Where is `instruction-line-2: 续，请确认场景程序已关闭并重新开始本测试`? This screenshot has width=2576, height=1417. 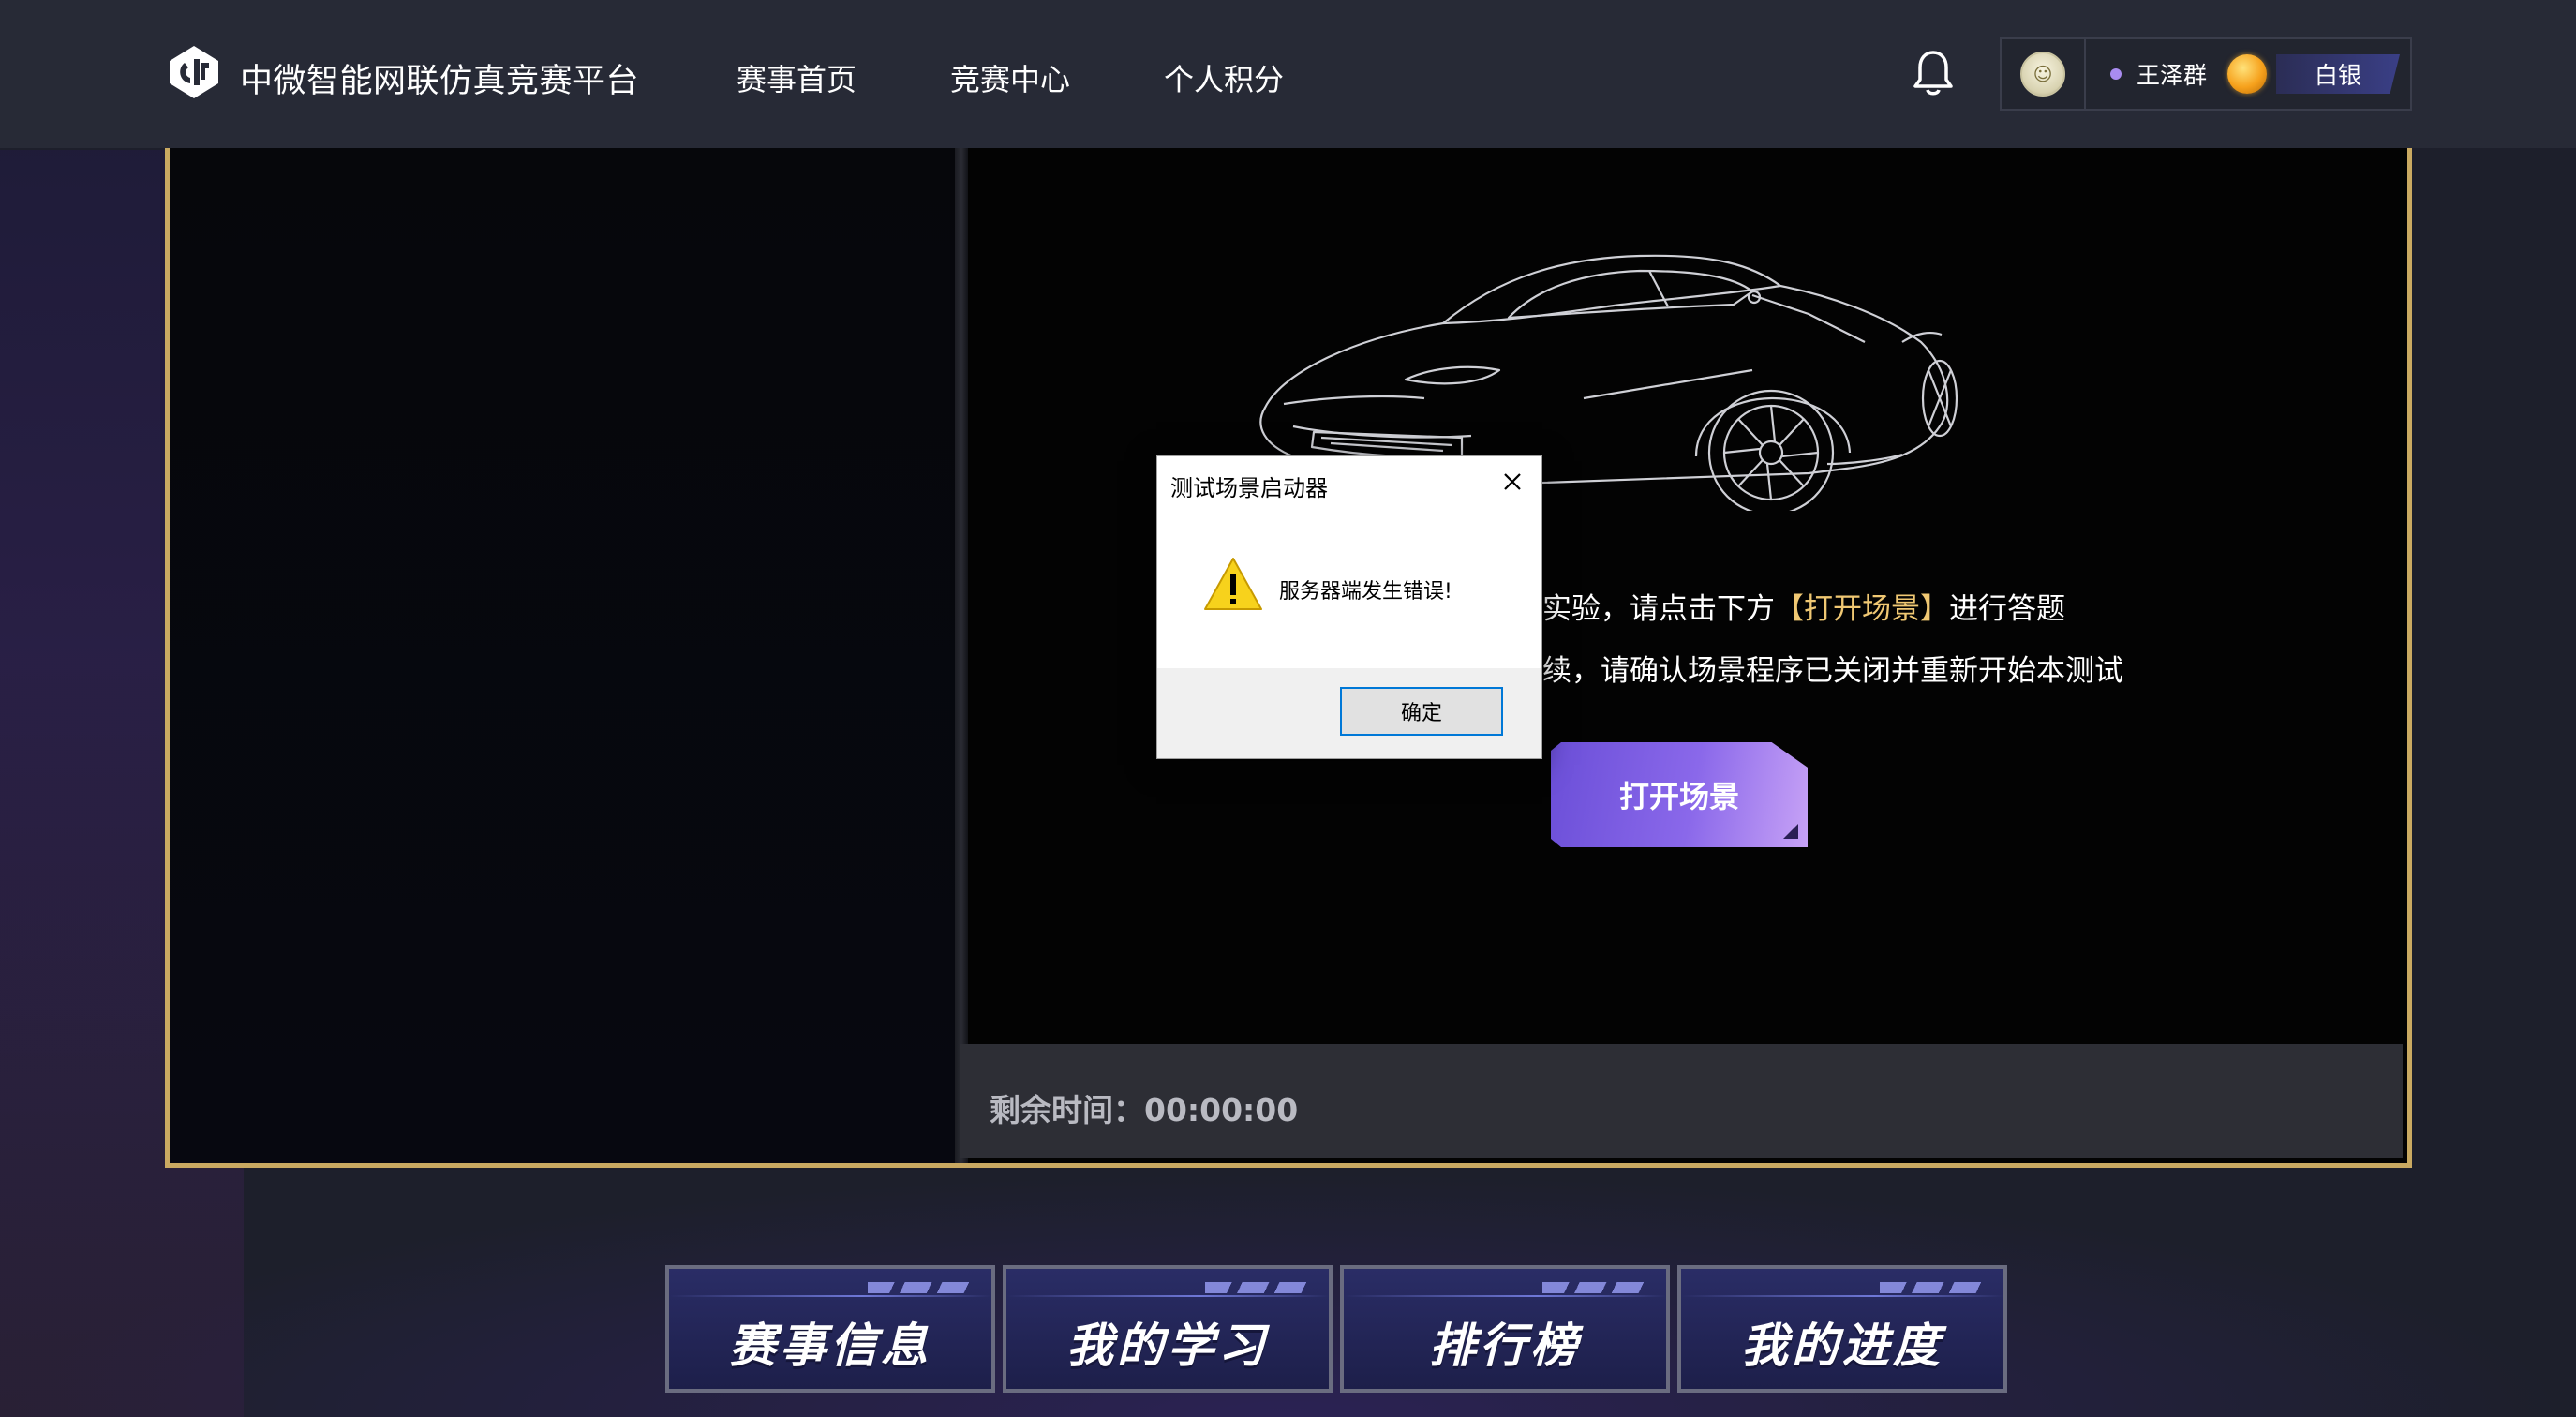 instruction-line-2: 续，请确认场景程序已关闭并重新开始本测试 is located at coordinates (1832, 671).